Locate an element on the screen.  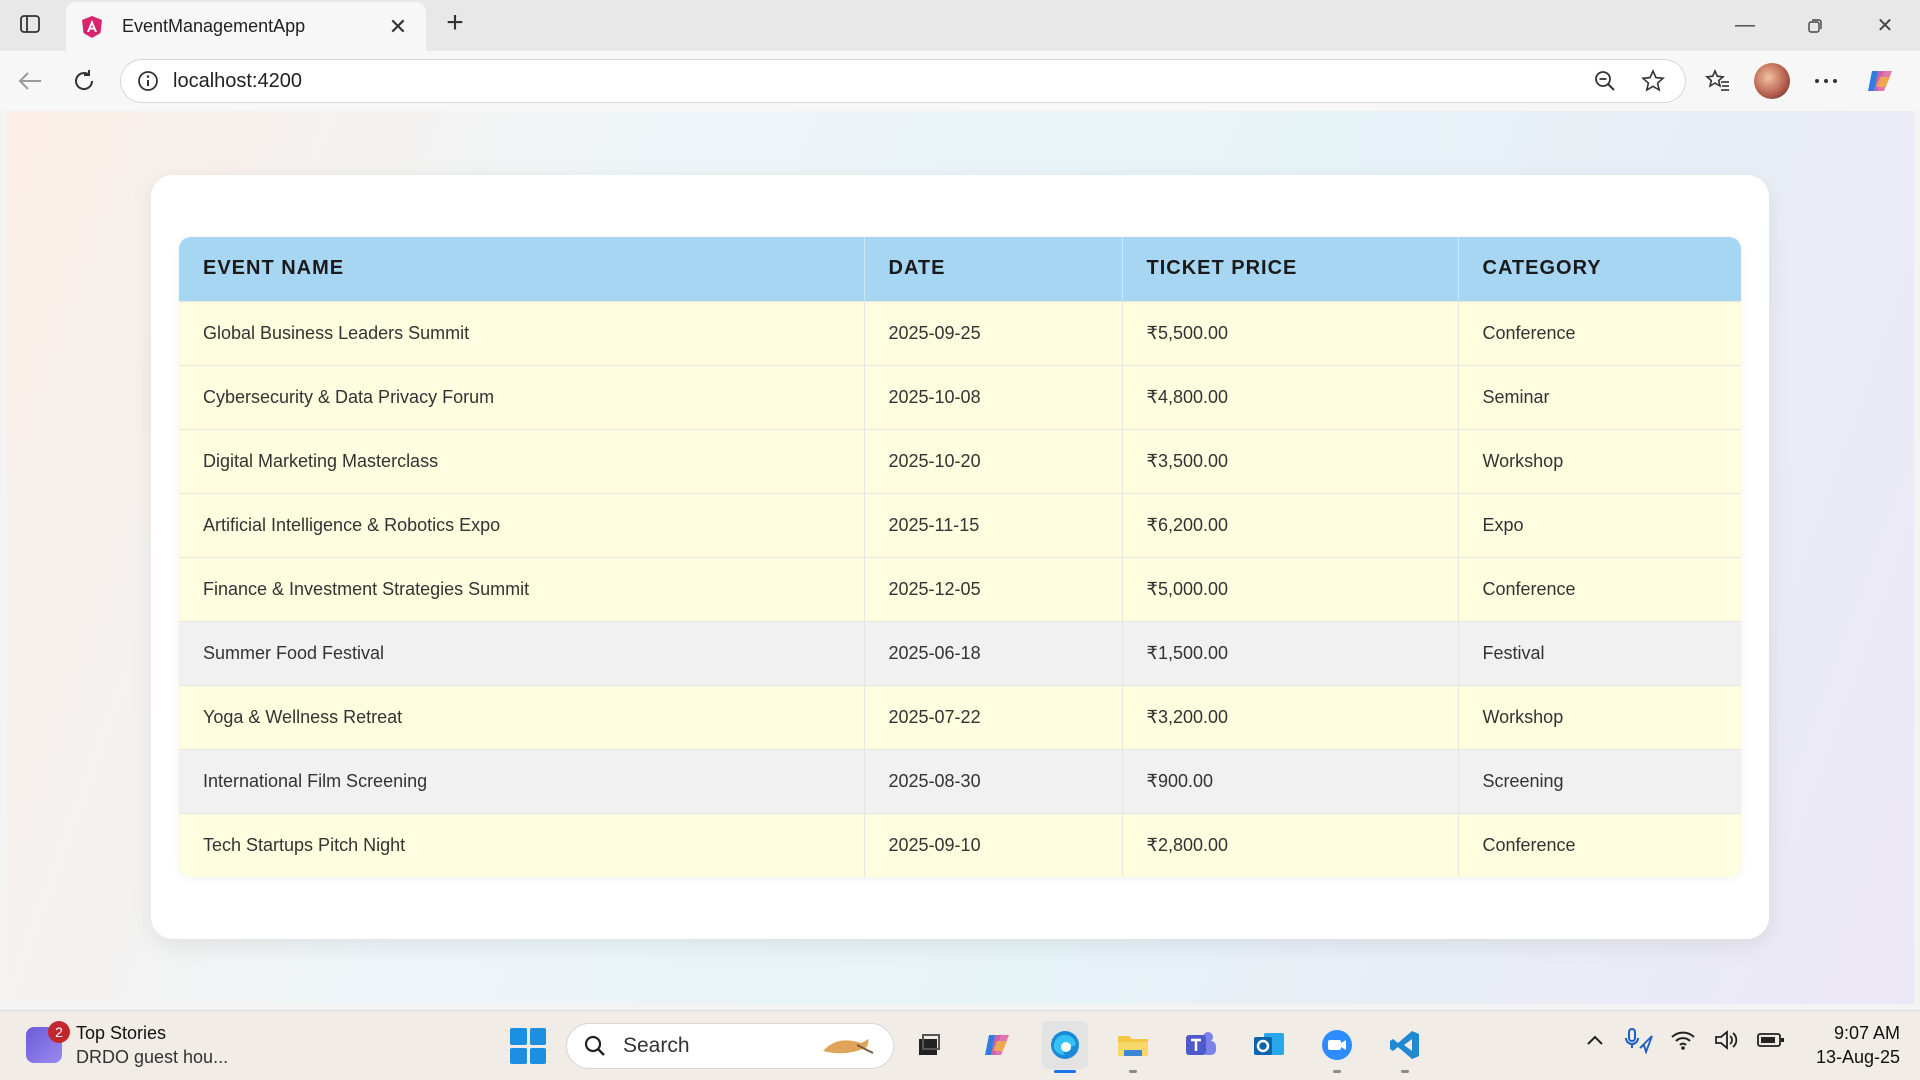
event-name-cell: Tech Startups Pitch Night is located at coordinates (522, 844).